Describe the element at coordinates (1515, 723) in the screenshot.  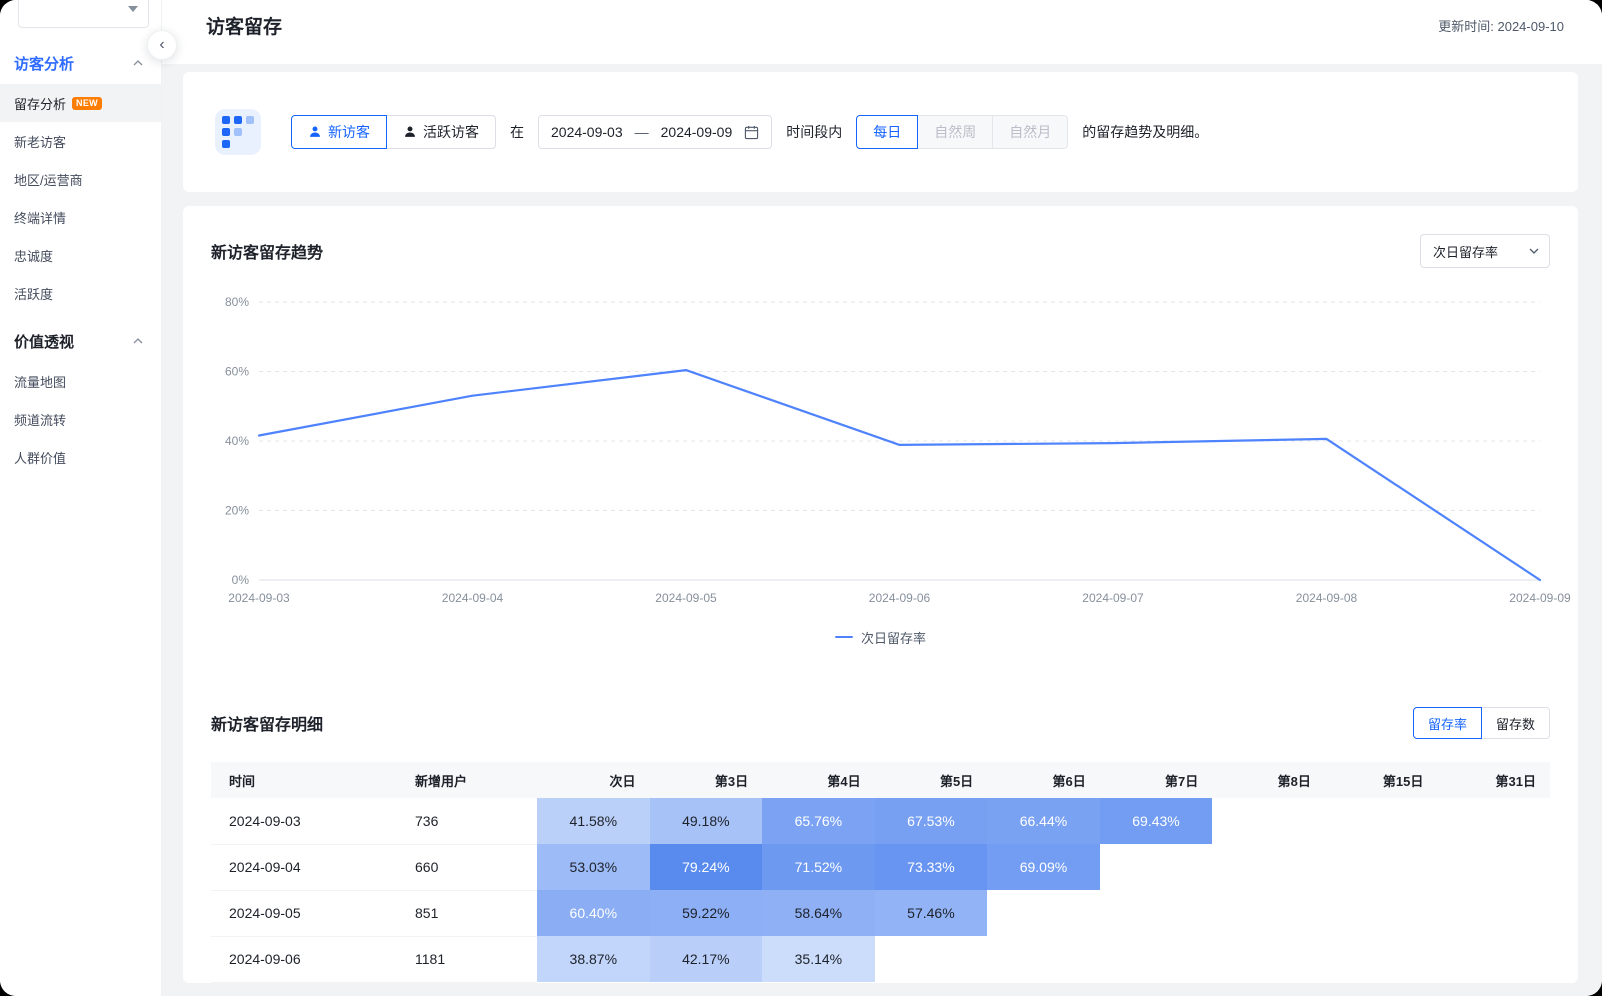
I see `mode-count-button: 留存数` at that location.